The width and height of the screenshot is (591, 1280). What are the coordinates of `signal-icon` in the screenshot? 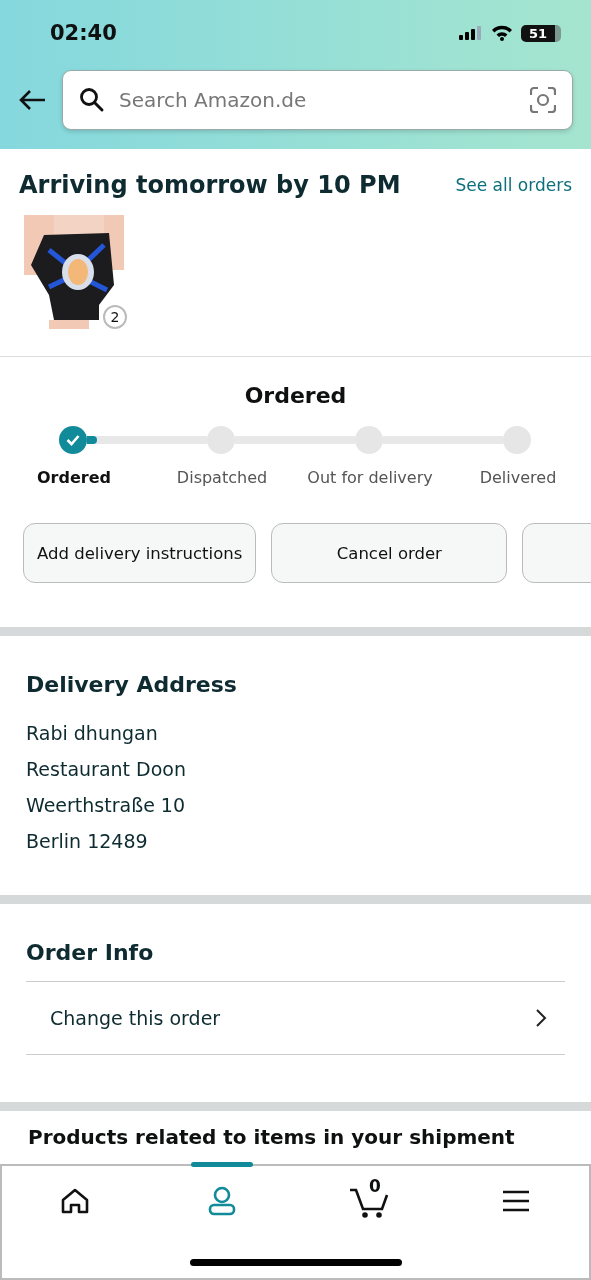 It's located at (470, 33).